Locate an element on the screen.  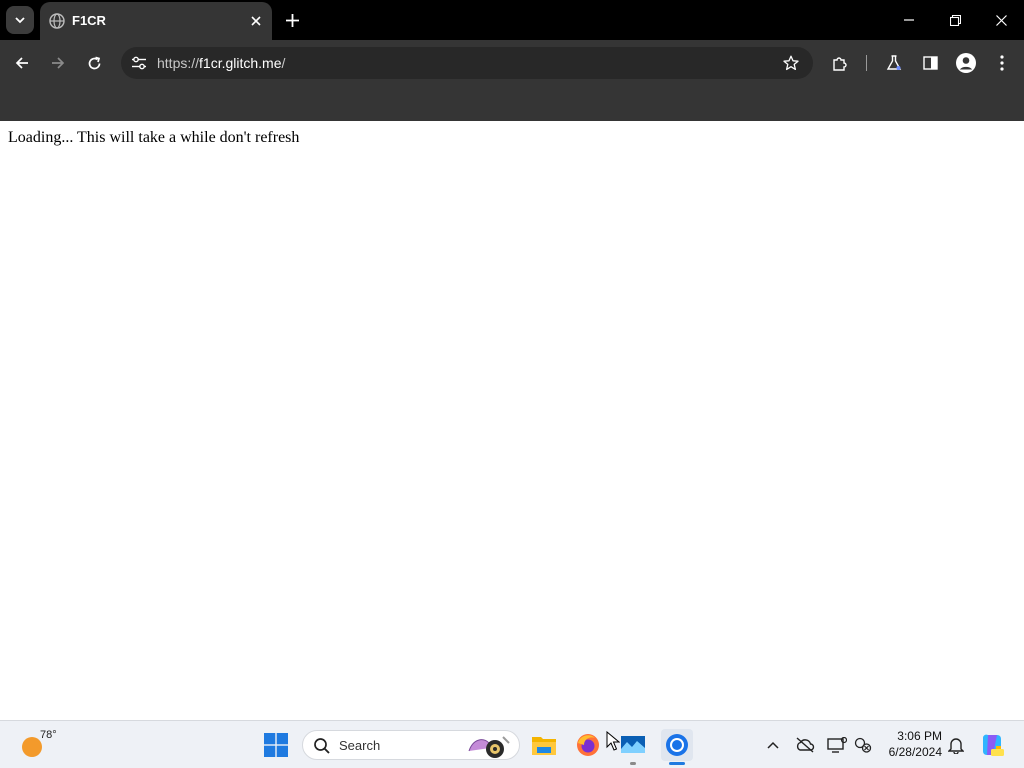
weather-widget: 78° is located at coordinates (37, 745).